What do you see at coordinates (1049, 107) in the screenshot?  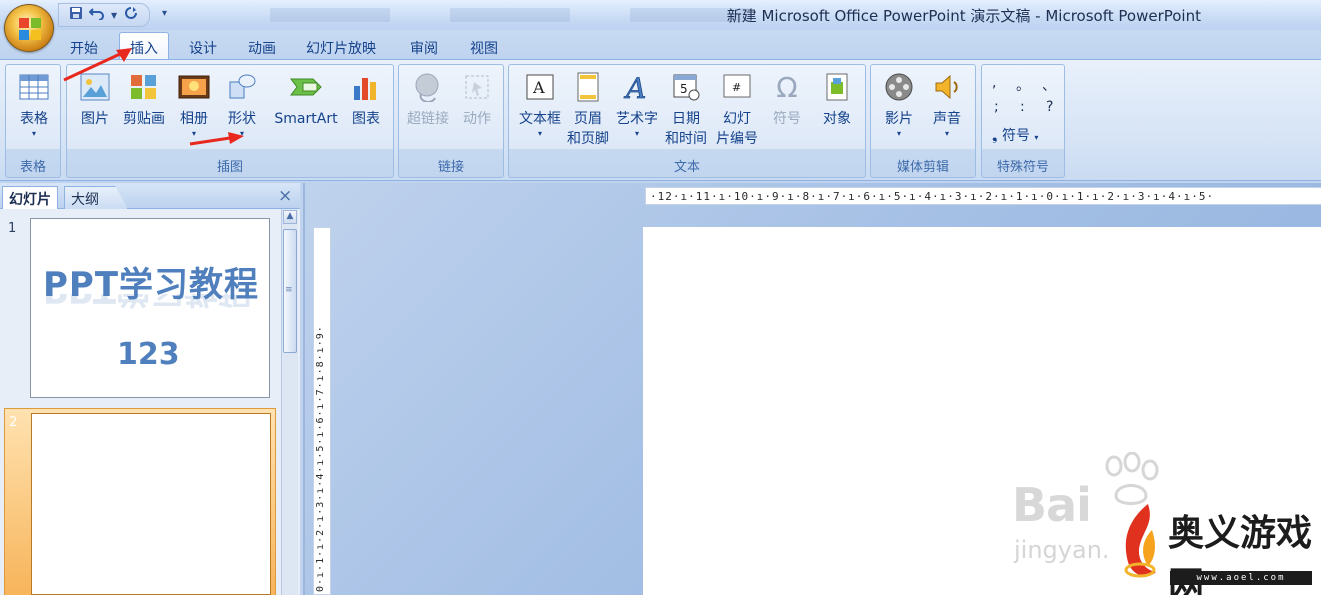 I see `symbol-question: ?` at bounding box center [1049, 107].